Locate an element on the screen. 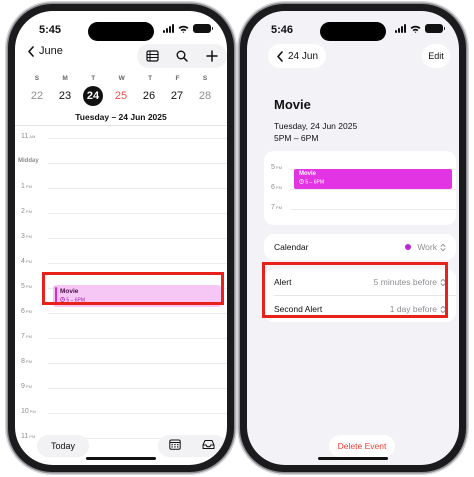 The height and width of the screenshot is (477, 474). delete-event-button: Delete Event is located at coordinates (362, 446).